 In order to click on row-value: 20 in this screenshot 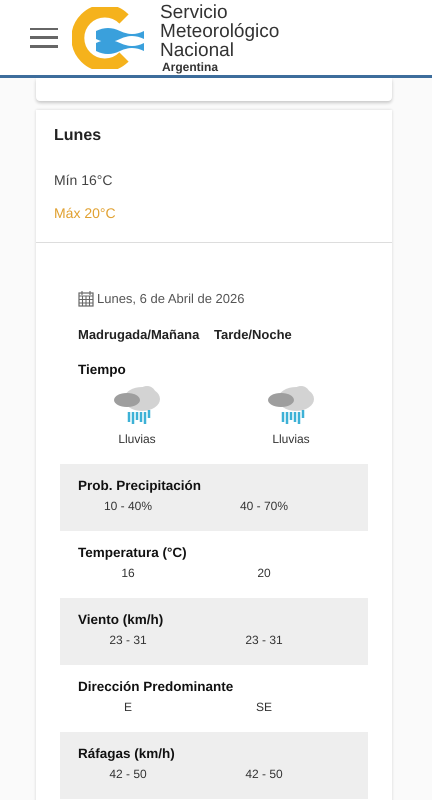, I will do `click(264, 573)`.